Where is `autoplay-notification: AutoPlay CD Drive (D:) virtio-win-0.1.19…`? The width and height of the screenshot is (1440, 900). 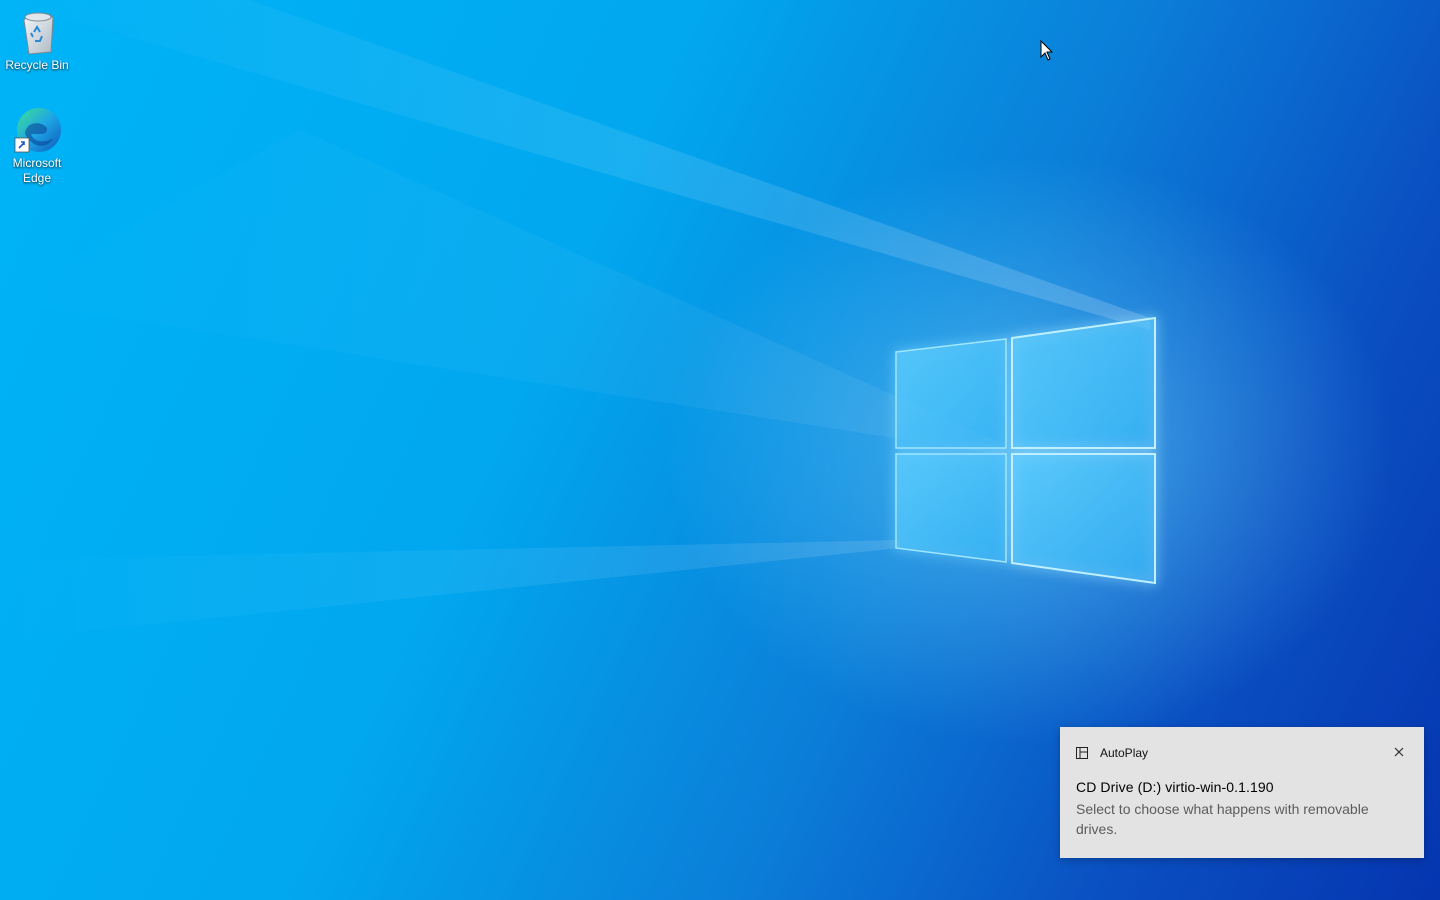
autoplay-notification: AutoPlay CD Drive (D:) virtio-win-0.1.19… is located at coordinates (1242, 792).